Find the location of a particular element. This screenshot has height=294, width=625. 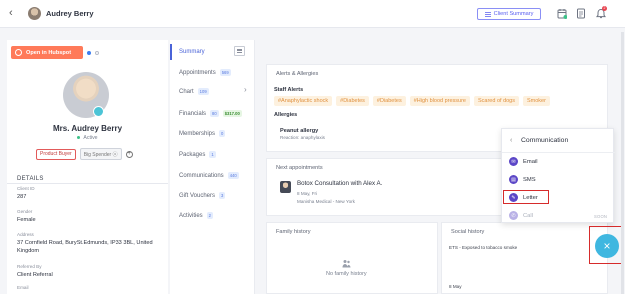

patient-name: Audrey Berry is located at coordinates (70, 13).